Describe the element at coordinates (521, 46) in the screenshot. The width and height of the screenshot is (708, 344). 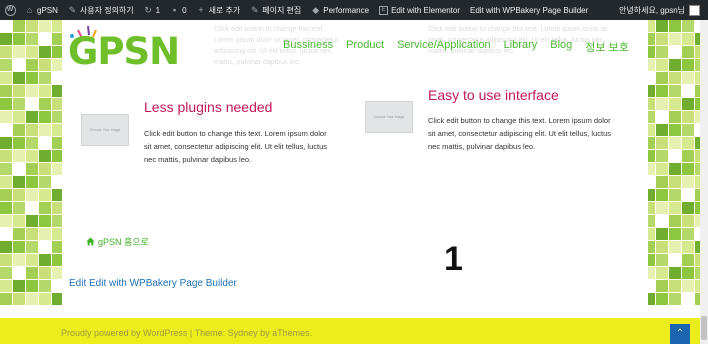
I see `nav-item-library: Library` at that location.